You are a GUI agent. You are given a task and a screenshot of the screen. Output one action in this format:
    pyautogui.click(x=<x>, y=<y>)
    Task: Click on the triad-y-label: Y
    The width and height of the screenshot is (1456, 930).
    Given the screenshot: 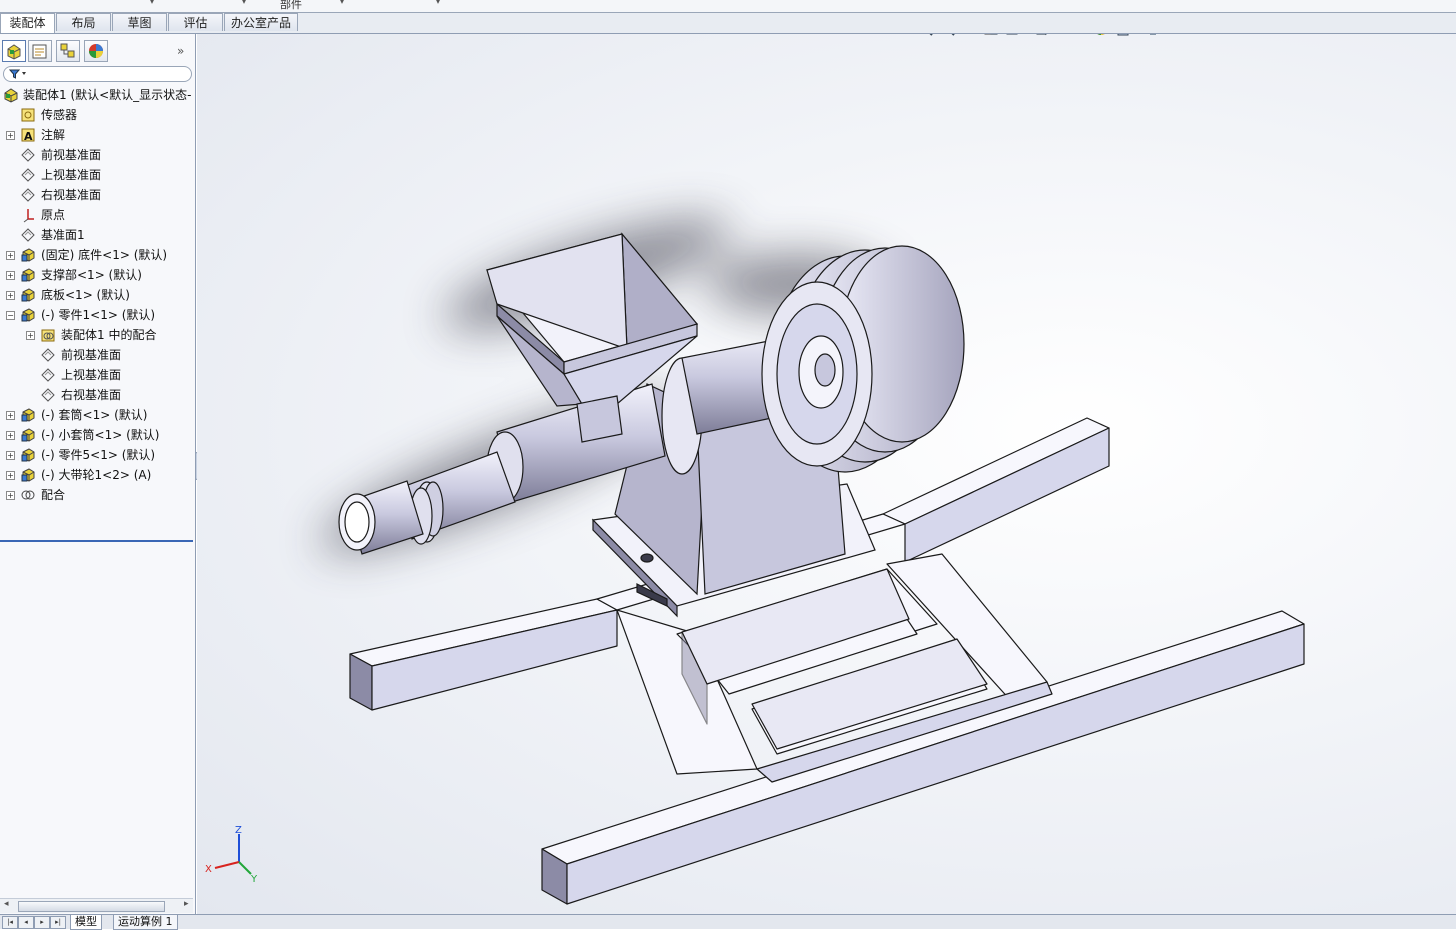 What is the action you would take?
    pyautogui.click(x=254, y=879)
    